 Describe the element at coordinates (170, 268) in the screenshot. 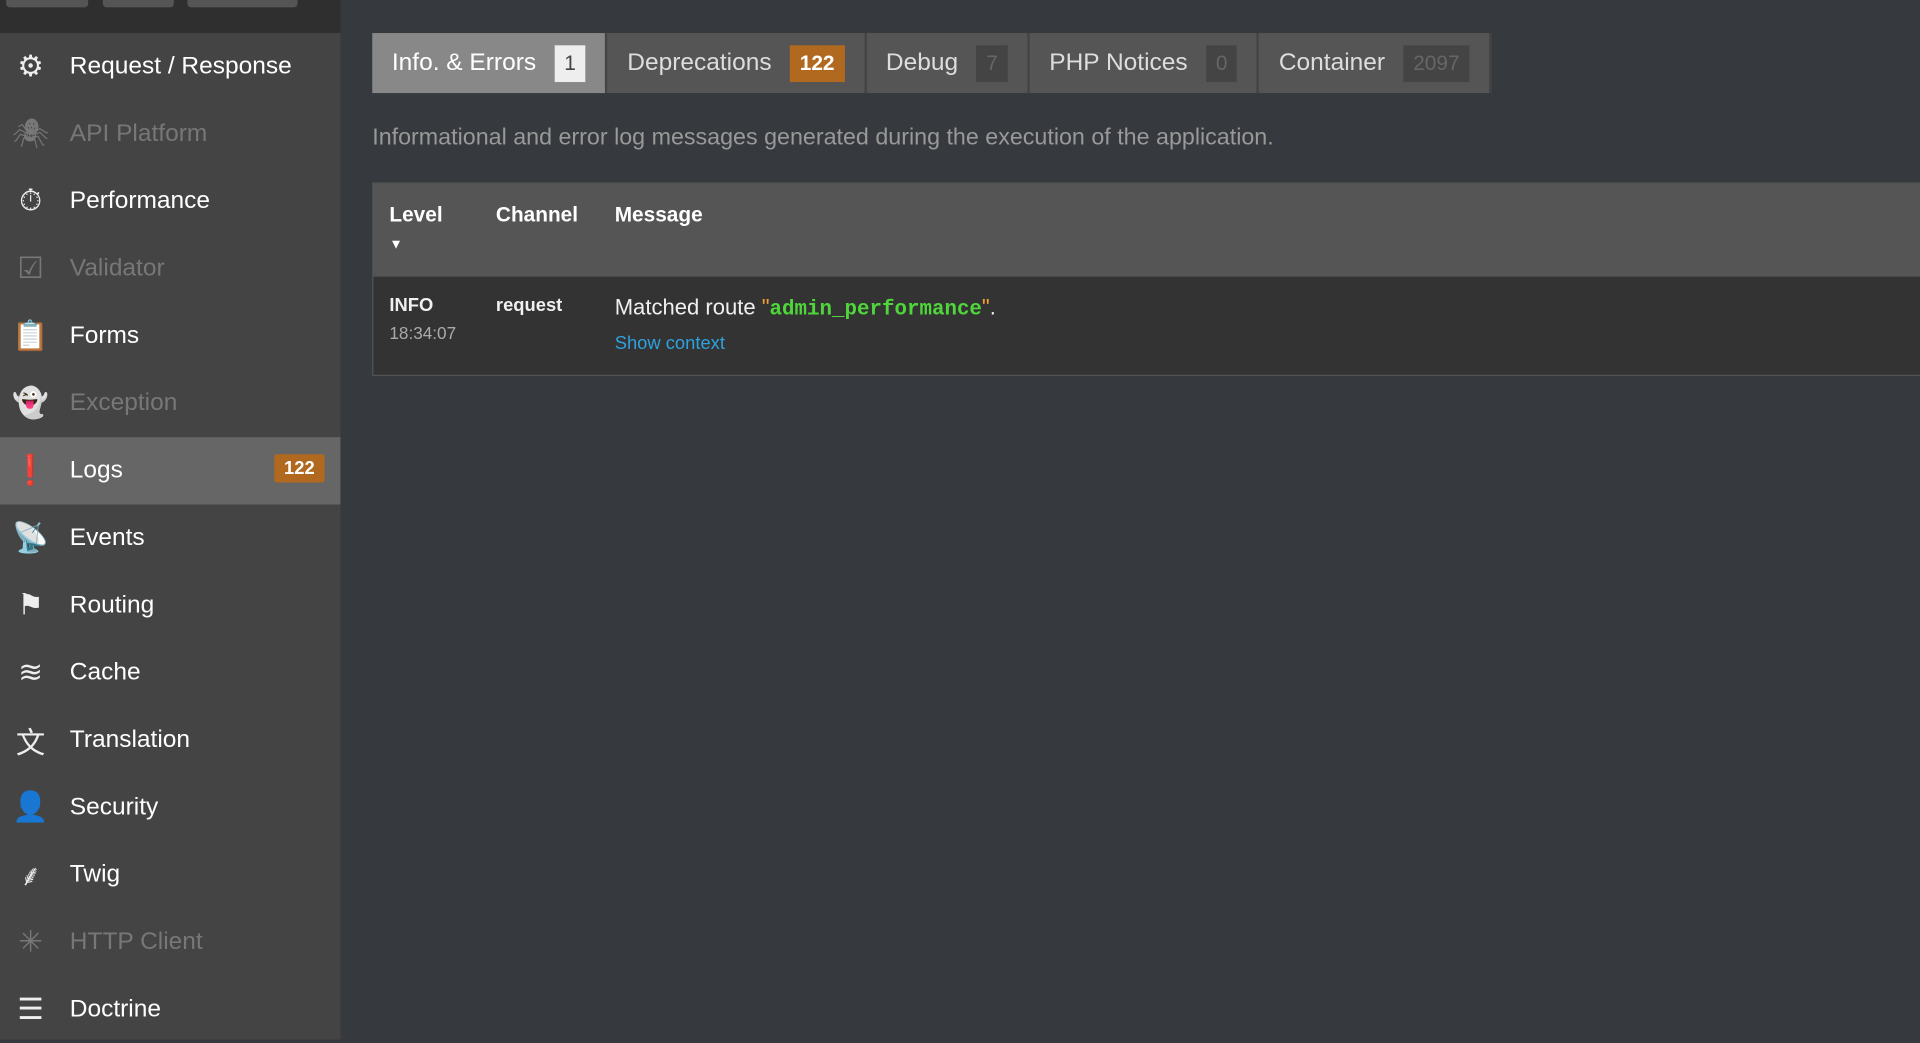

I see `sidebar-item-validator: ☑ Validator` at that location.